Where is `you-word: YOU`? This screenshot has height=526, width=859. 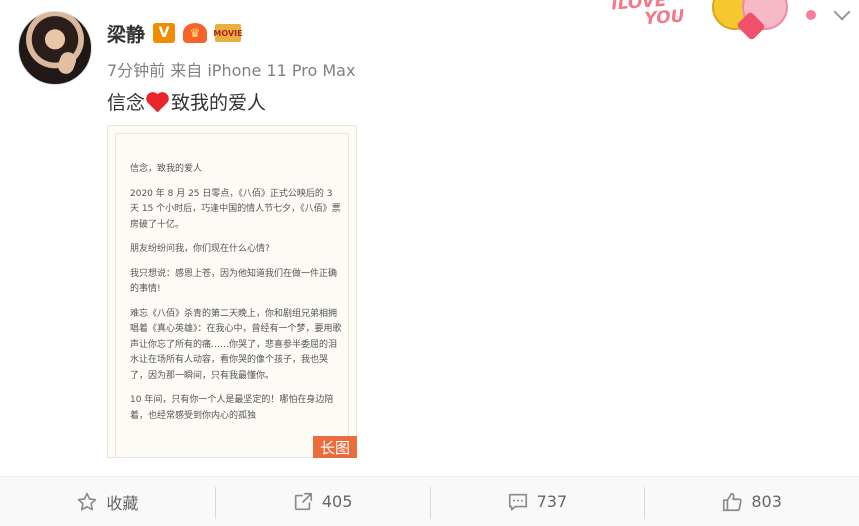 you-word: YOU is located at coordinates (664, 18).